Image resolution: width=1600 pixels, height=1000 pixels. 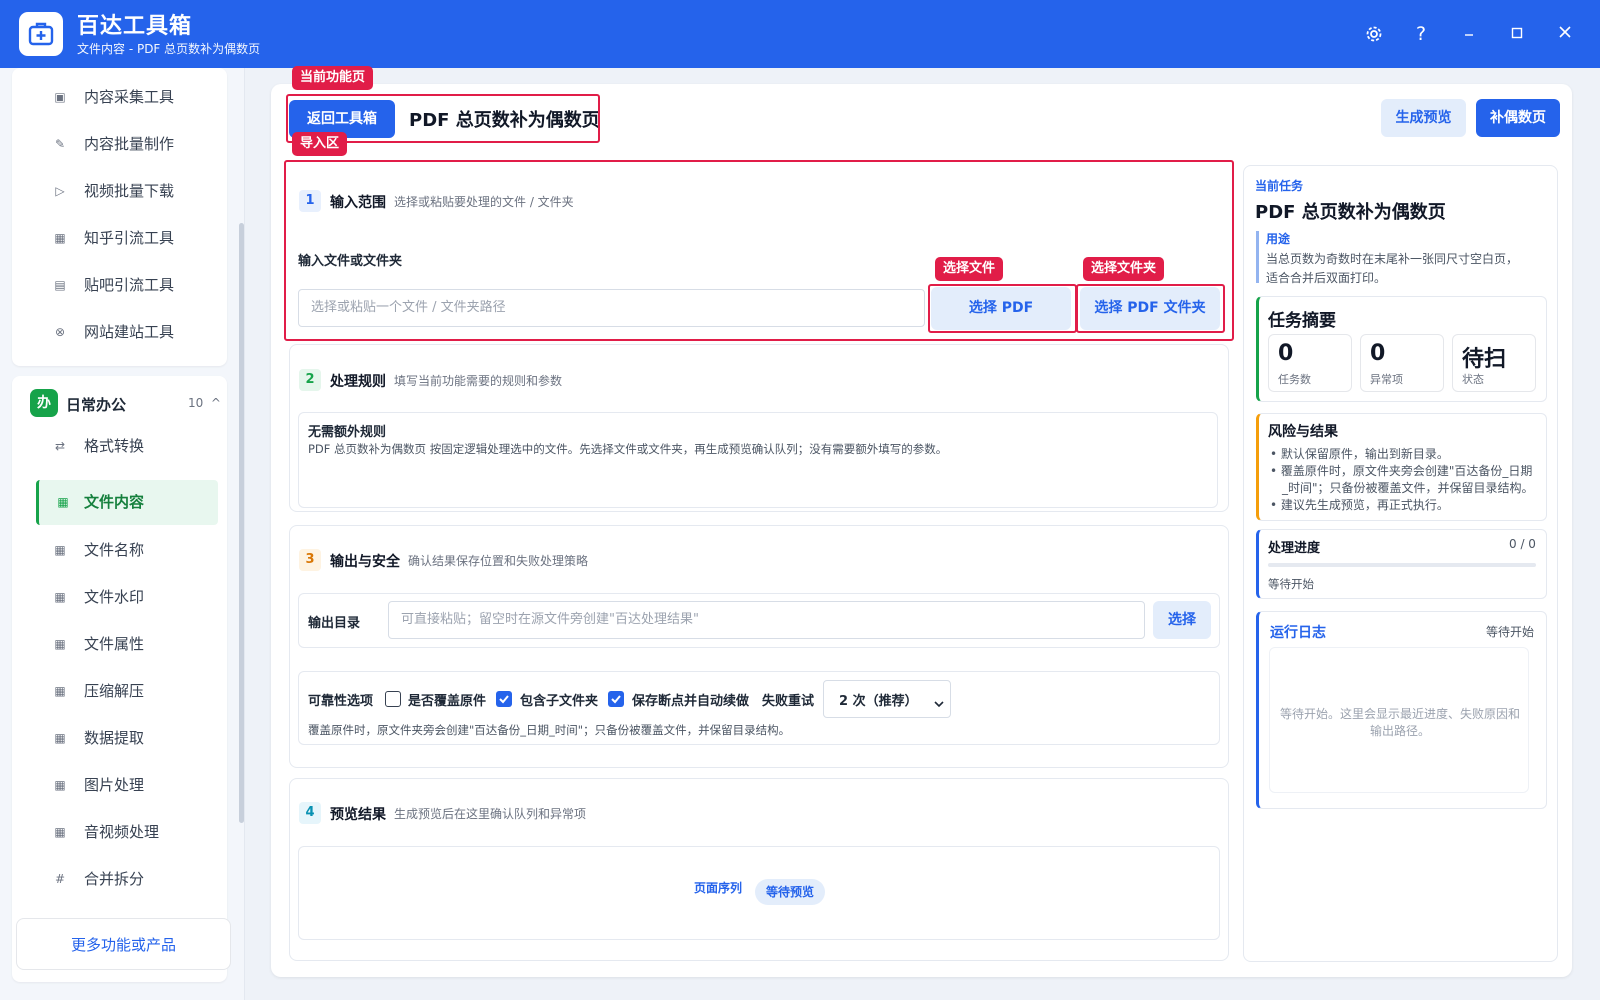 What do you see at coordinates (169, 49) in the screenshot?
I see `app-subtitle: 文件内容 - PDF 总页数补为偶数页` at bounding box center [169, 49].